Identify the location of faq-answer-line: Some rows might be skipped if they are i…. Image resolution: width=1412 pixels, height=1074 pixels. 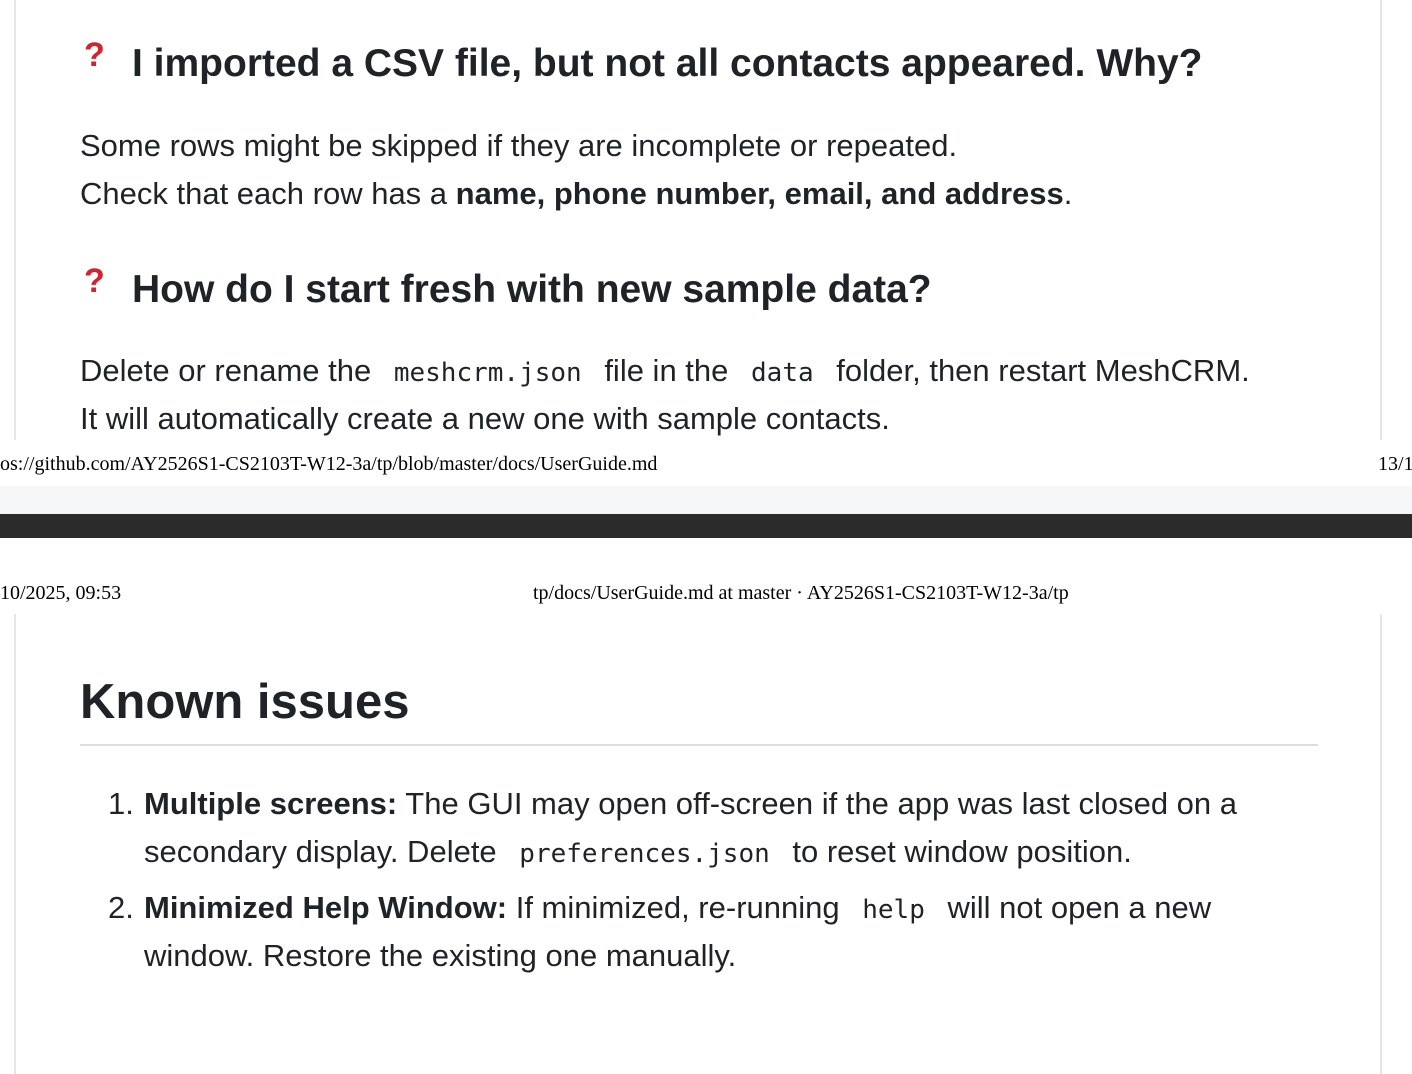
(519, 145).